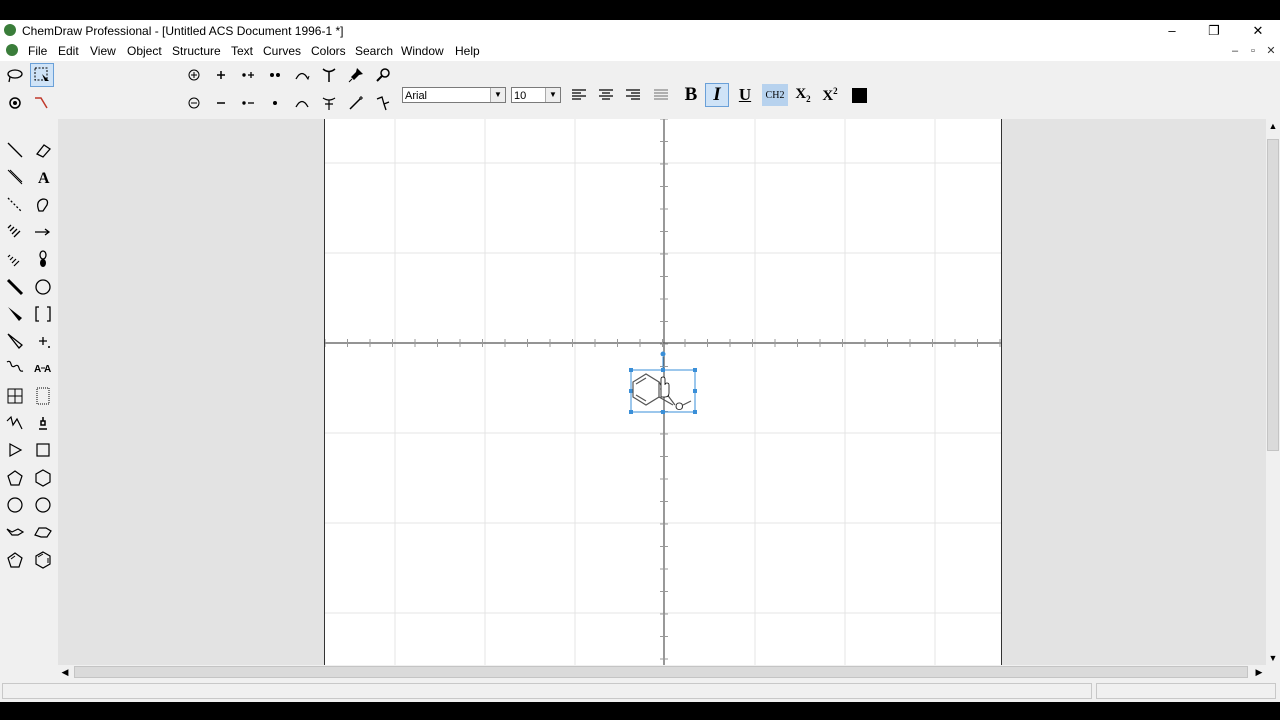 The image size is (1280, 720). I want to click on bold-hashed-wedge-tool, so click(15, 259).